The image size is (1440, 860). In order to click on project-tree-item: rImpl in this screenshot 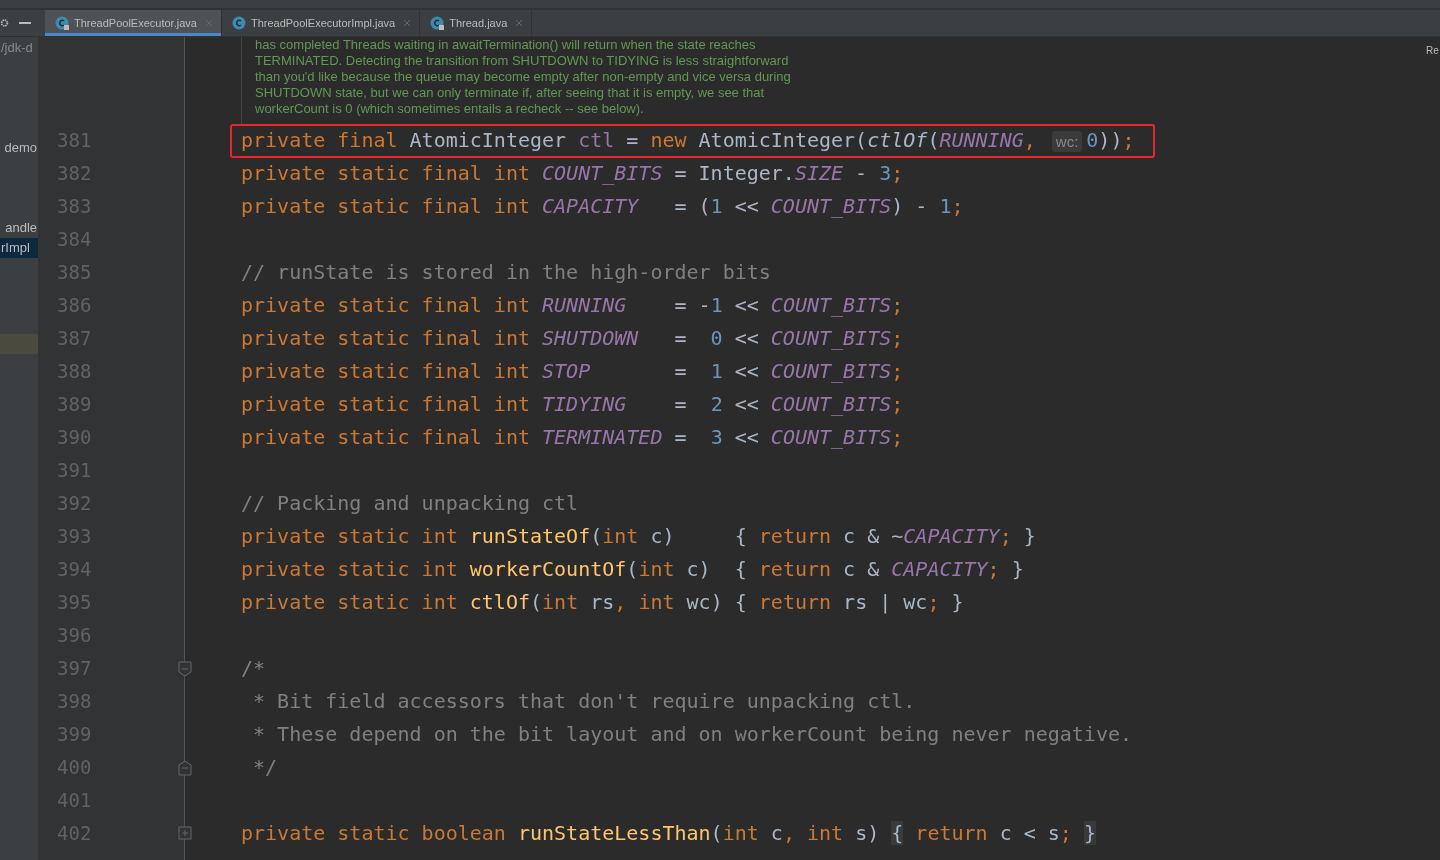, I will do `click(19, 248)`.